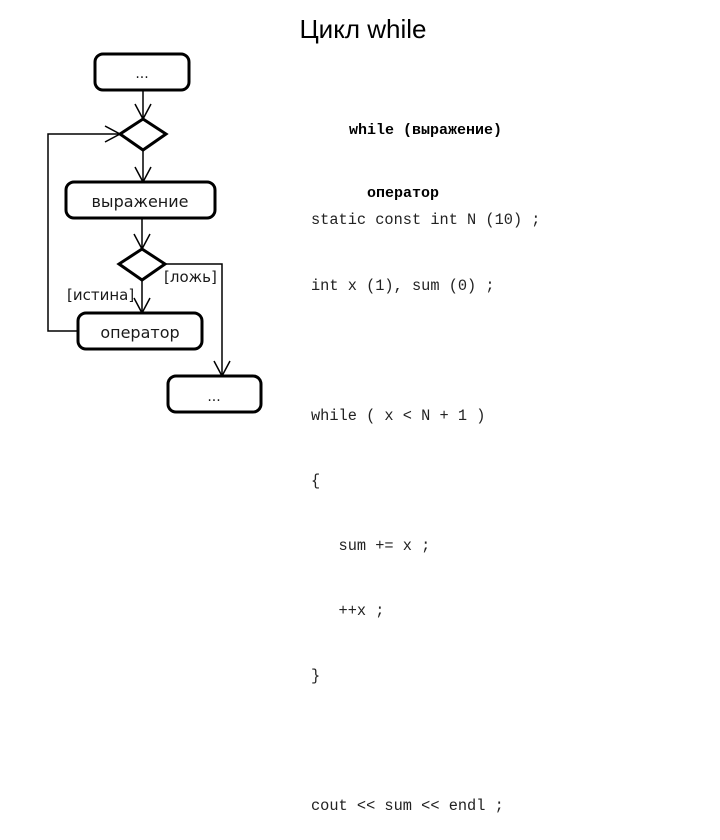 This screenshot has width=720, height=840. Describe the element at coordinates (403, 285) in the screenshot. I see `code-line: int x (1), sum (0) ;` at that location.